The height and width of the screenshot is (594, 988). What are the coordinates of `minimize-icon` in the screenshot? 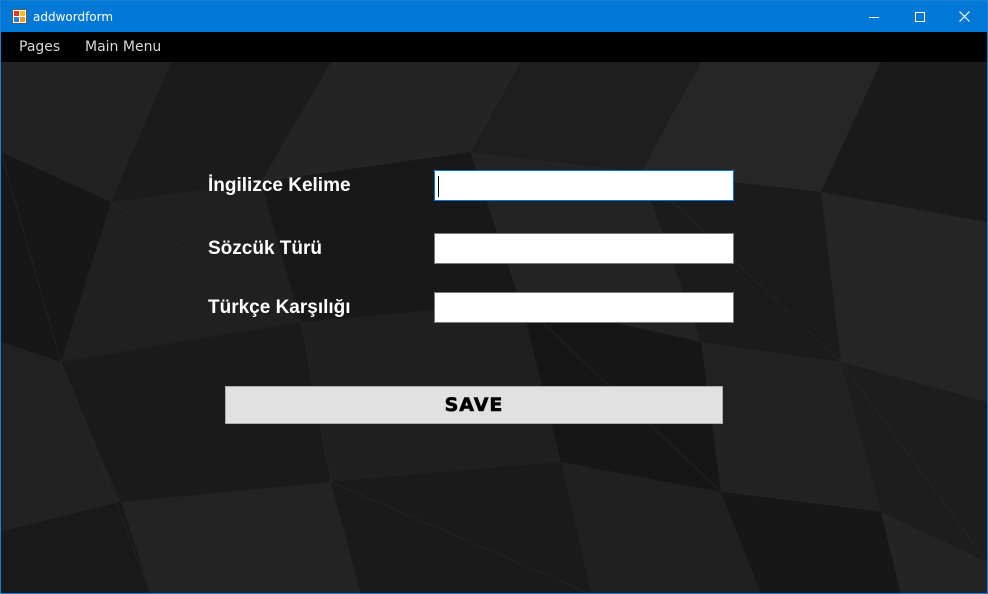 It's located at (874, 17).